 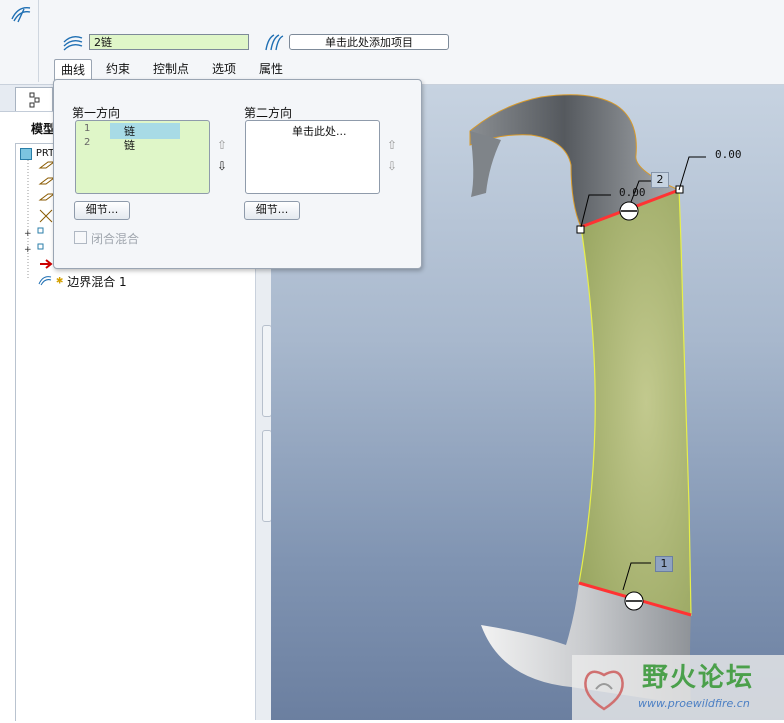 I want to click on list-row: 1 链, so click(x=130, y=131).